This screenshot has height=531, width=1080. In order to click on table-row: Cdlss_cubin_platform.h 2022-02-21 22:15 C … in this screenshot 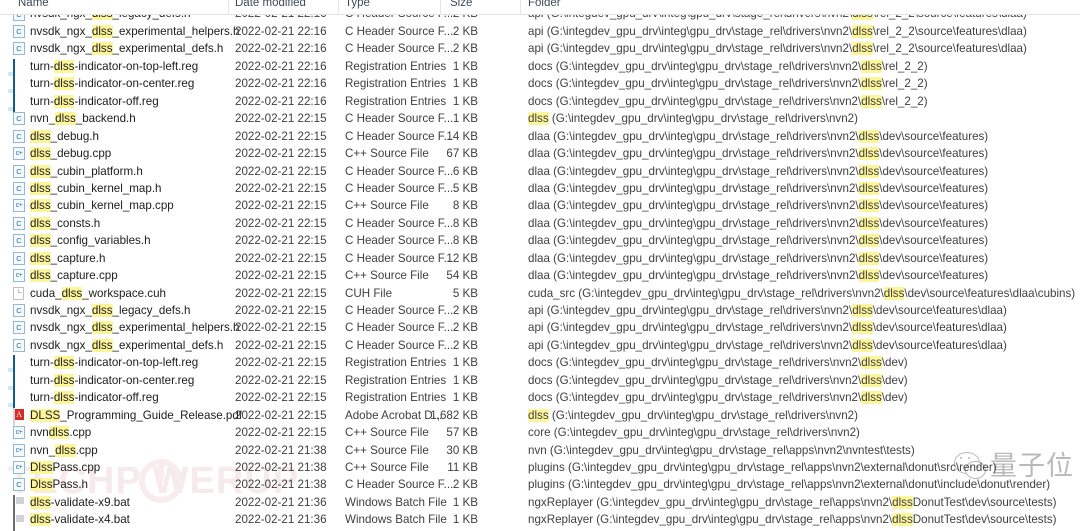, I will do `click(540, 171)`.